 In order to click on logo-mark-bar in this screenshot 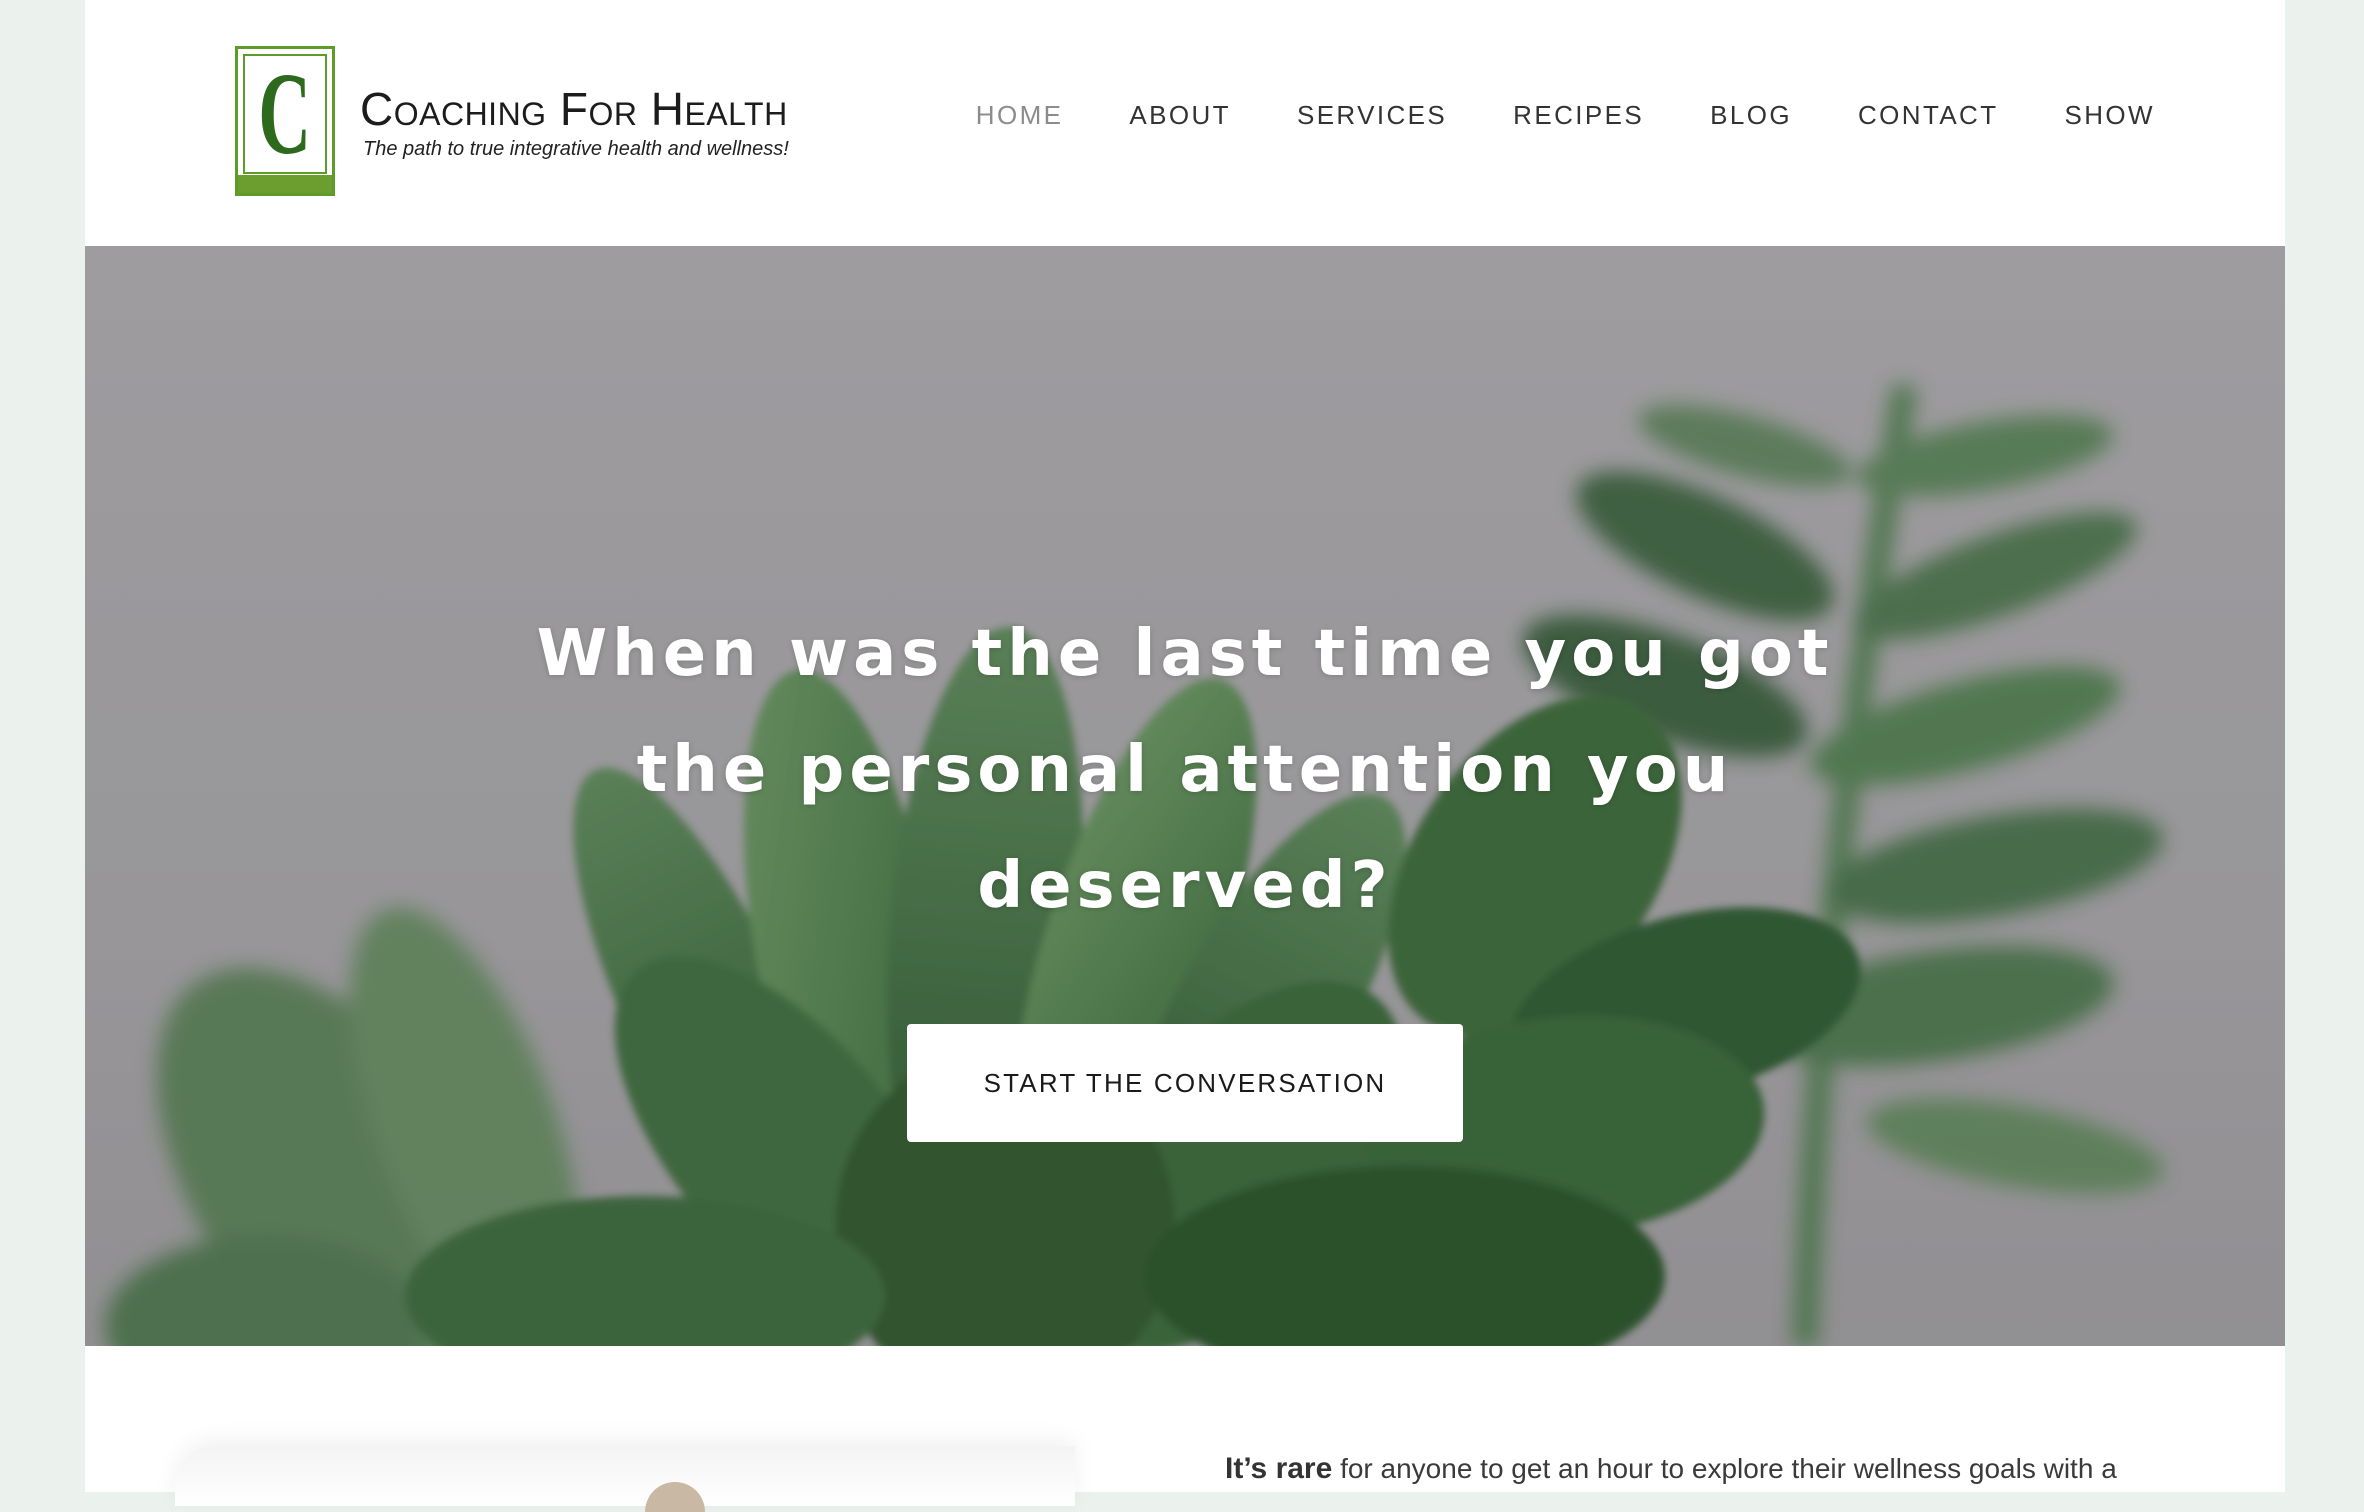, I will do `click(285, 184)`.